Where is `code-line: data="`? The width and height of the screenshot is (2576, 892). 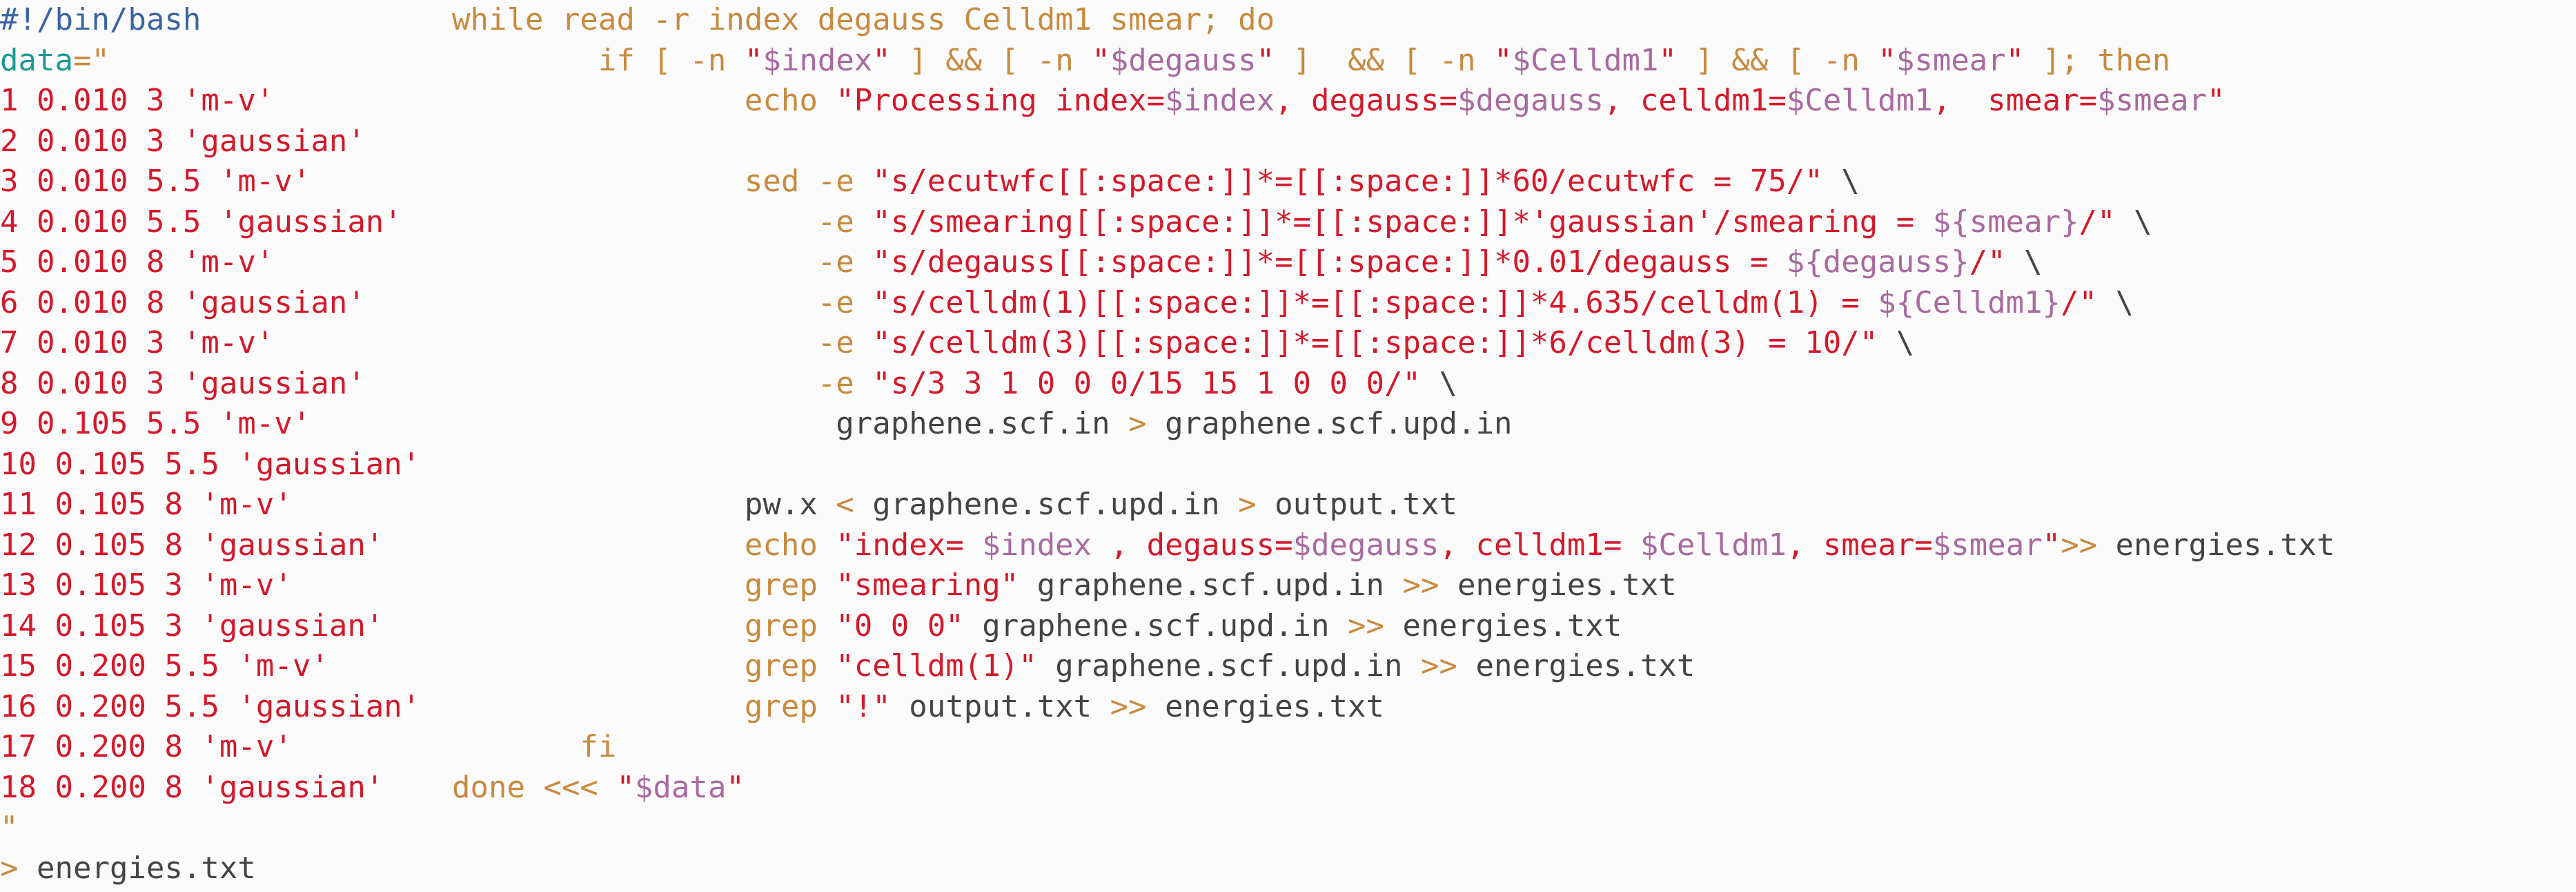
code-line: data=" is located at coordinates (210, 61).